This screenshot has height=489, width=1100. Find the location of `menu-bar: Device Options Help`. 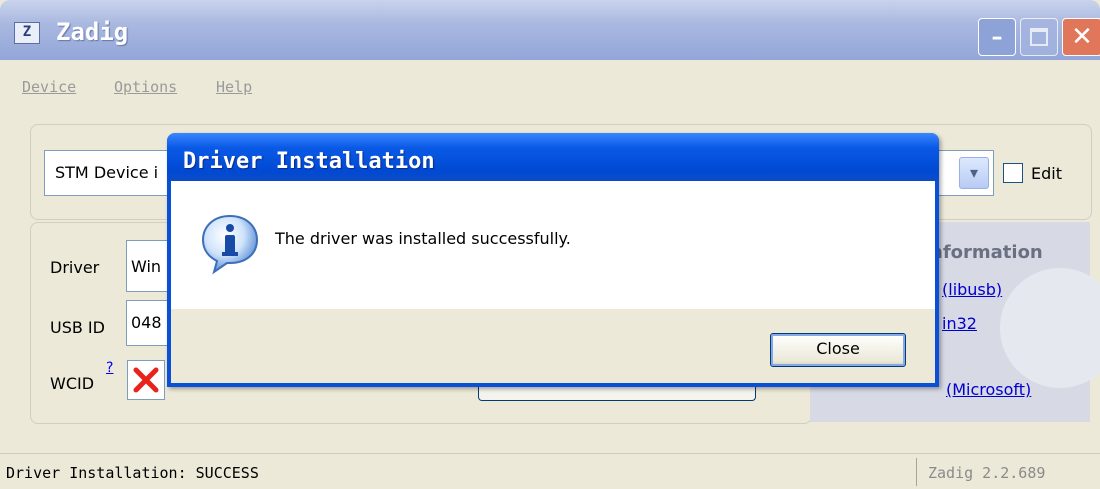

menu-bar: Device Options Help is located at coordinates (550, 82).